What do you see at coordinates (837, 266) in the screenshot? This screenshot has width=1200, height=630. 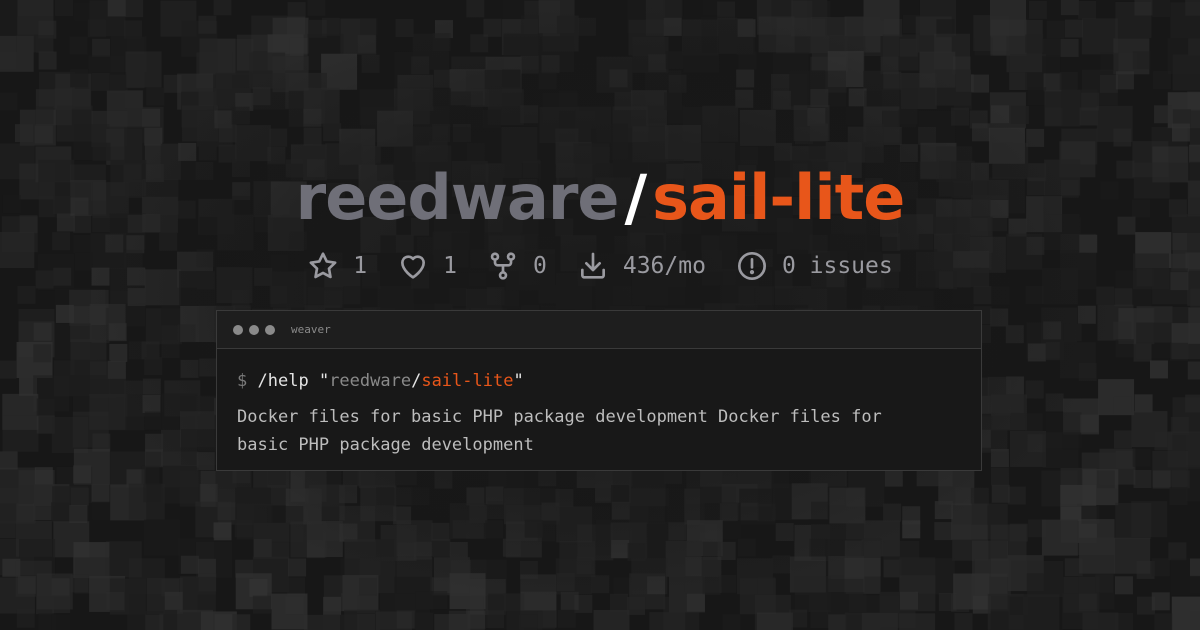 I see `issues-count: 0 issues` at bounding box center [837, 266].